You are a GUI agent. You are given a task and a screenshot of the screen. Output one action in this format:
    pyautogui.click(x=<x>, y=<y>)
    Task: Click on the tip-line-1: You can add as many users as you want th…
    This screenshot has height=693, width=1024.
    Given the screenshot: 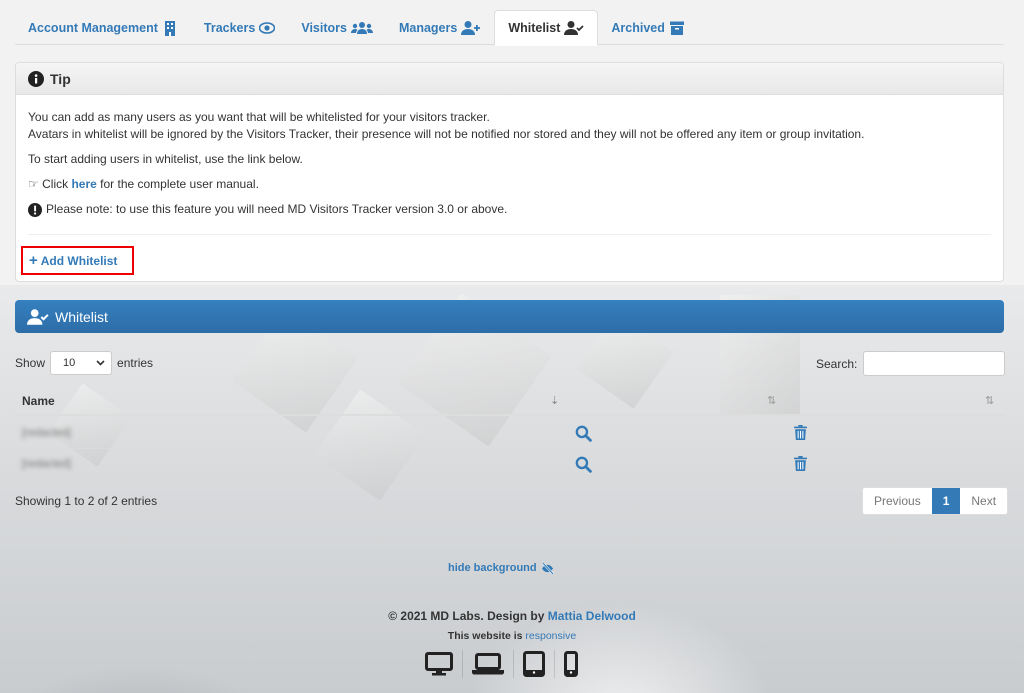 What is the action you would take?
    pyautogui.click(x=259, y=117)
    